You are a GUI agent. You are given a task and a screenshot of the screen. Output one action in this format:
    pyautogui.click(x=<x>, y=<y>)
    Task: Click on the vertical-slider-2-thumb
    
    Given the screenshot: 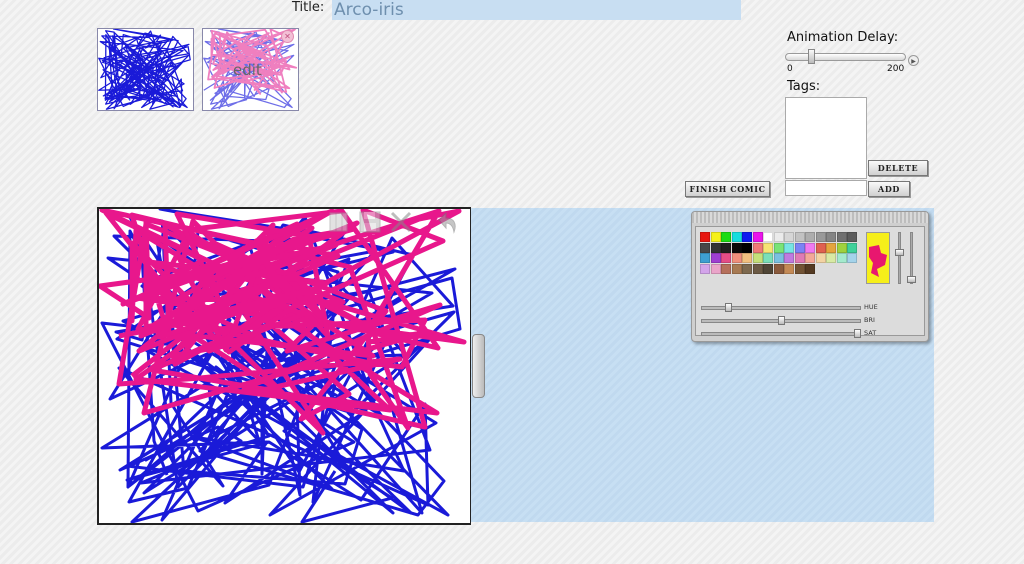 What is the action you would take?
    pyautogui.click(x=911, y=279)
    